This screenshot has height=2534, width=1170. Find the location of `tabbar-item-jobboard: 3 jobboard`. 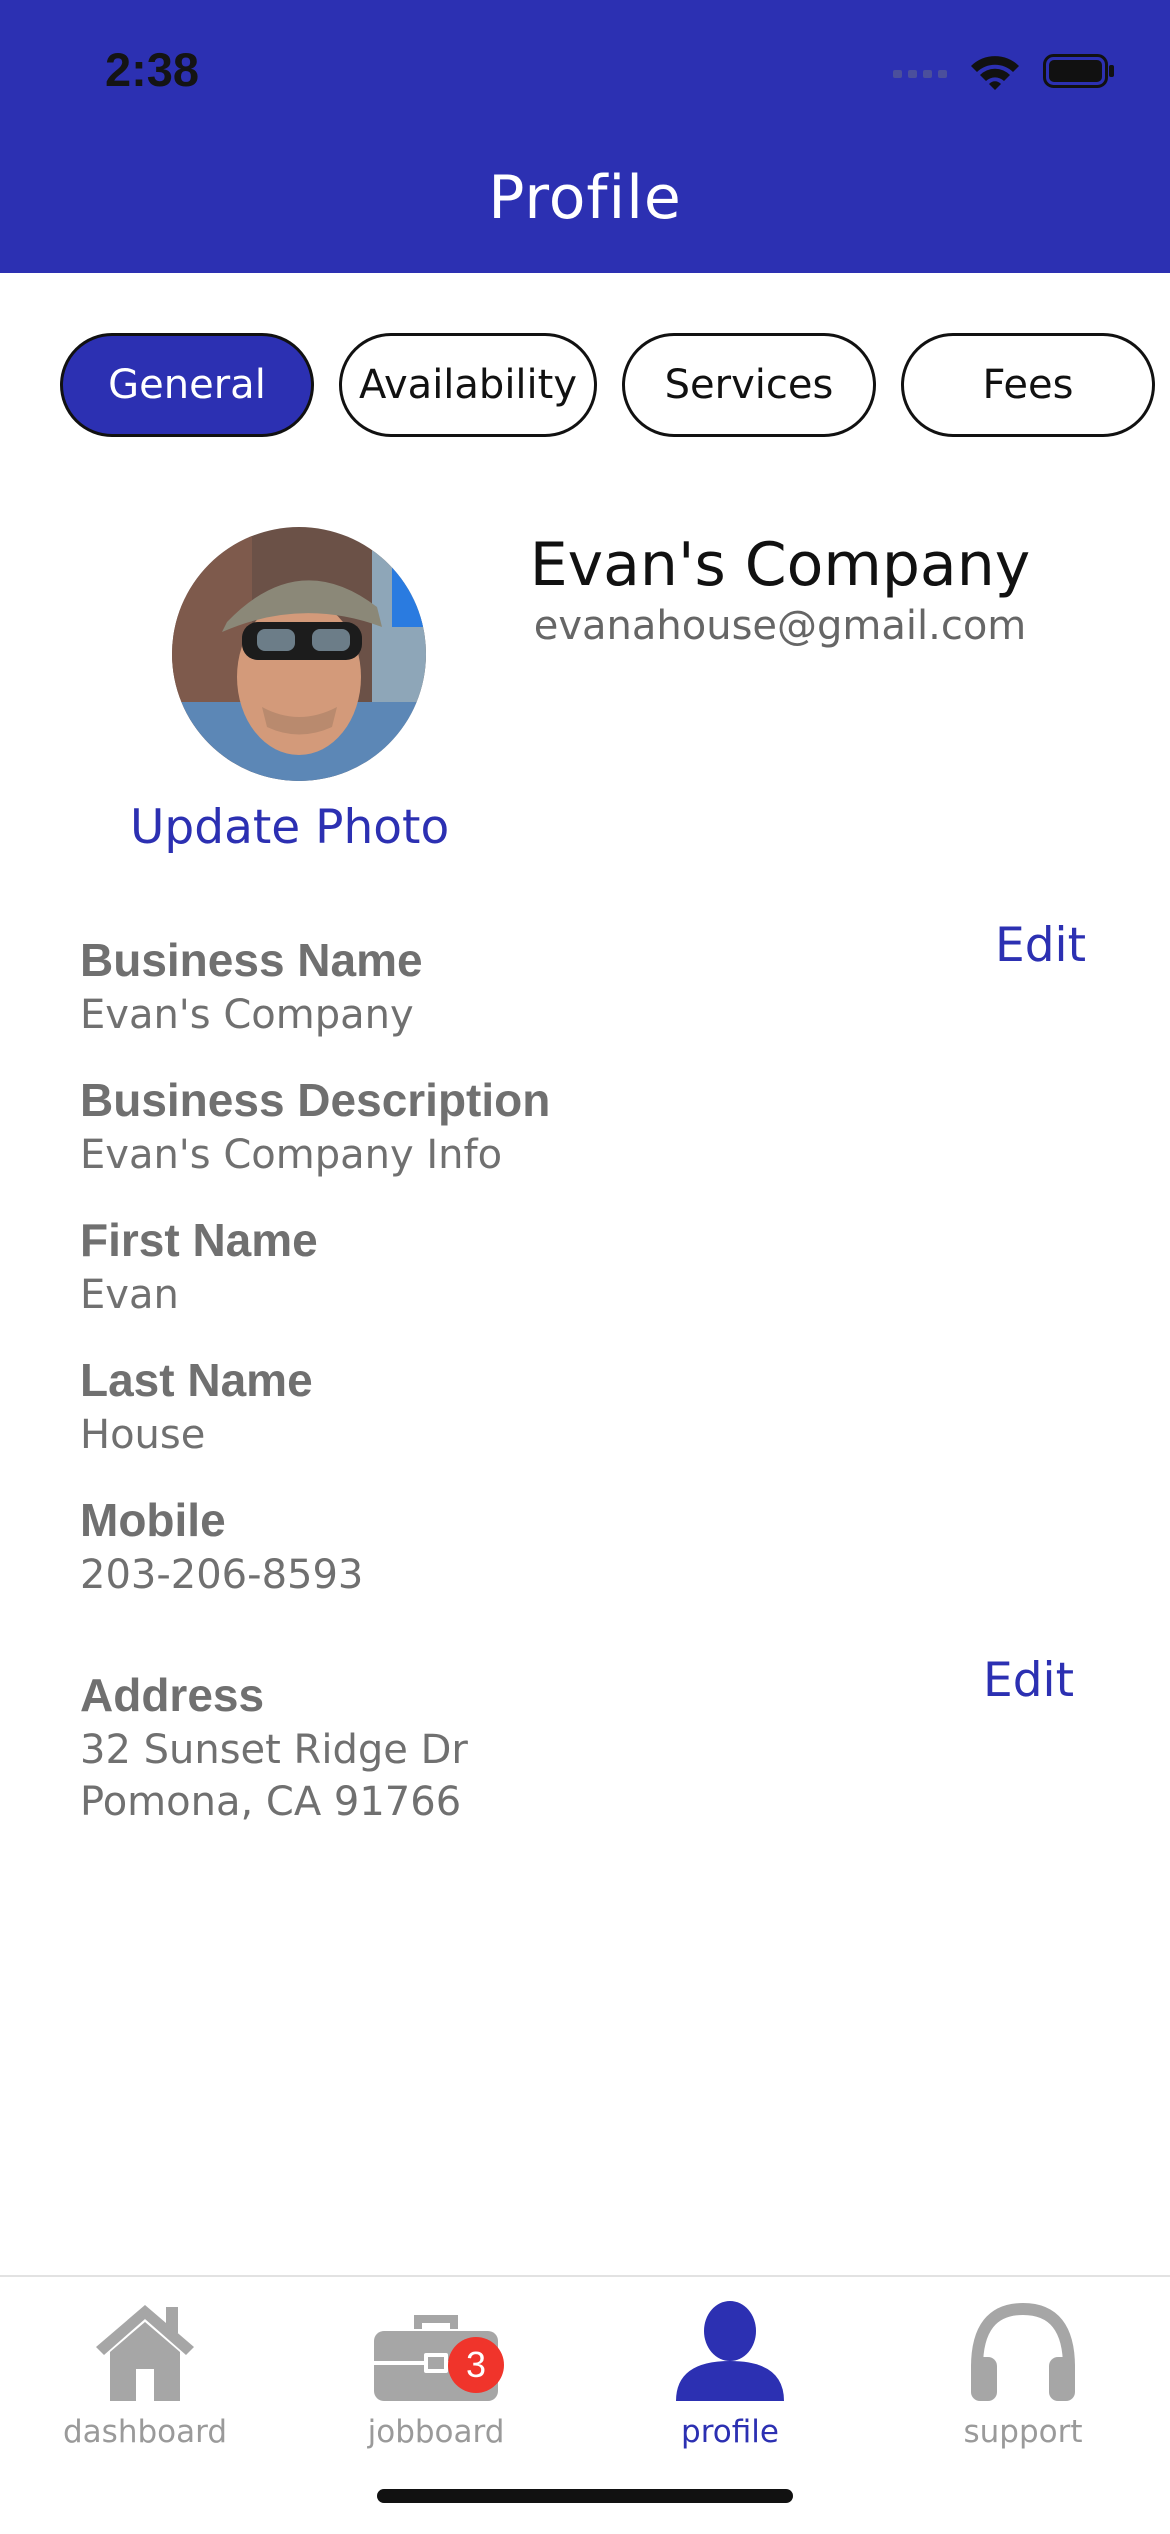

tabbar-item-jobboard: 3 jobboard is located at coordinates (436, 2373).